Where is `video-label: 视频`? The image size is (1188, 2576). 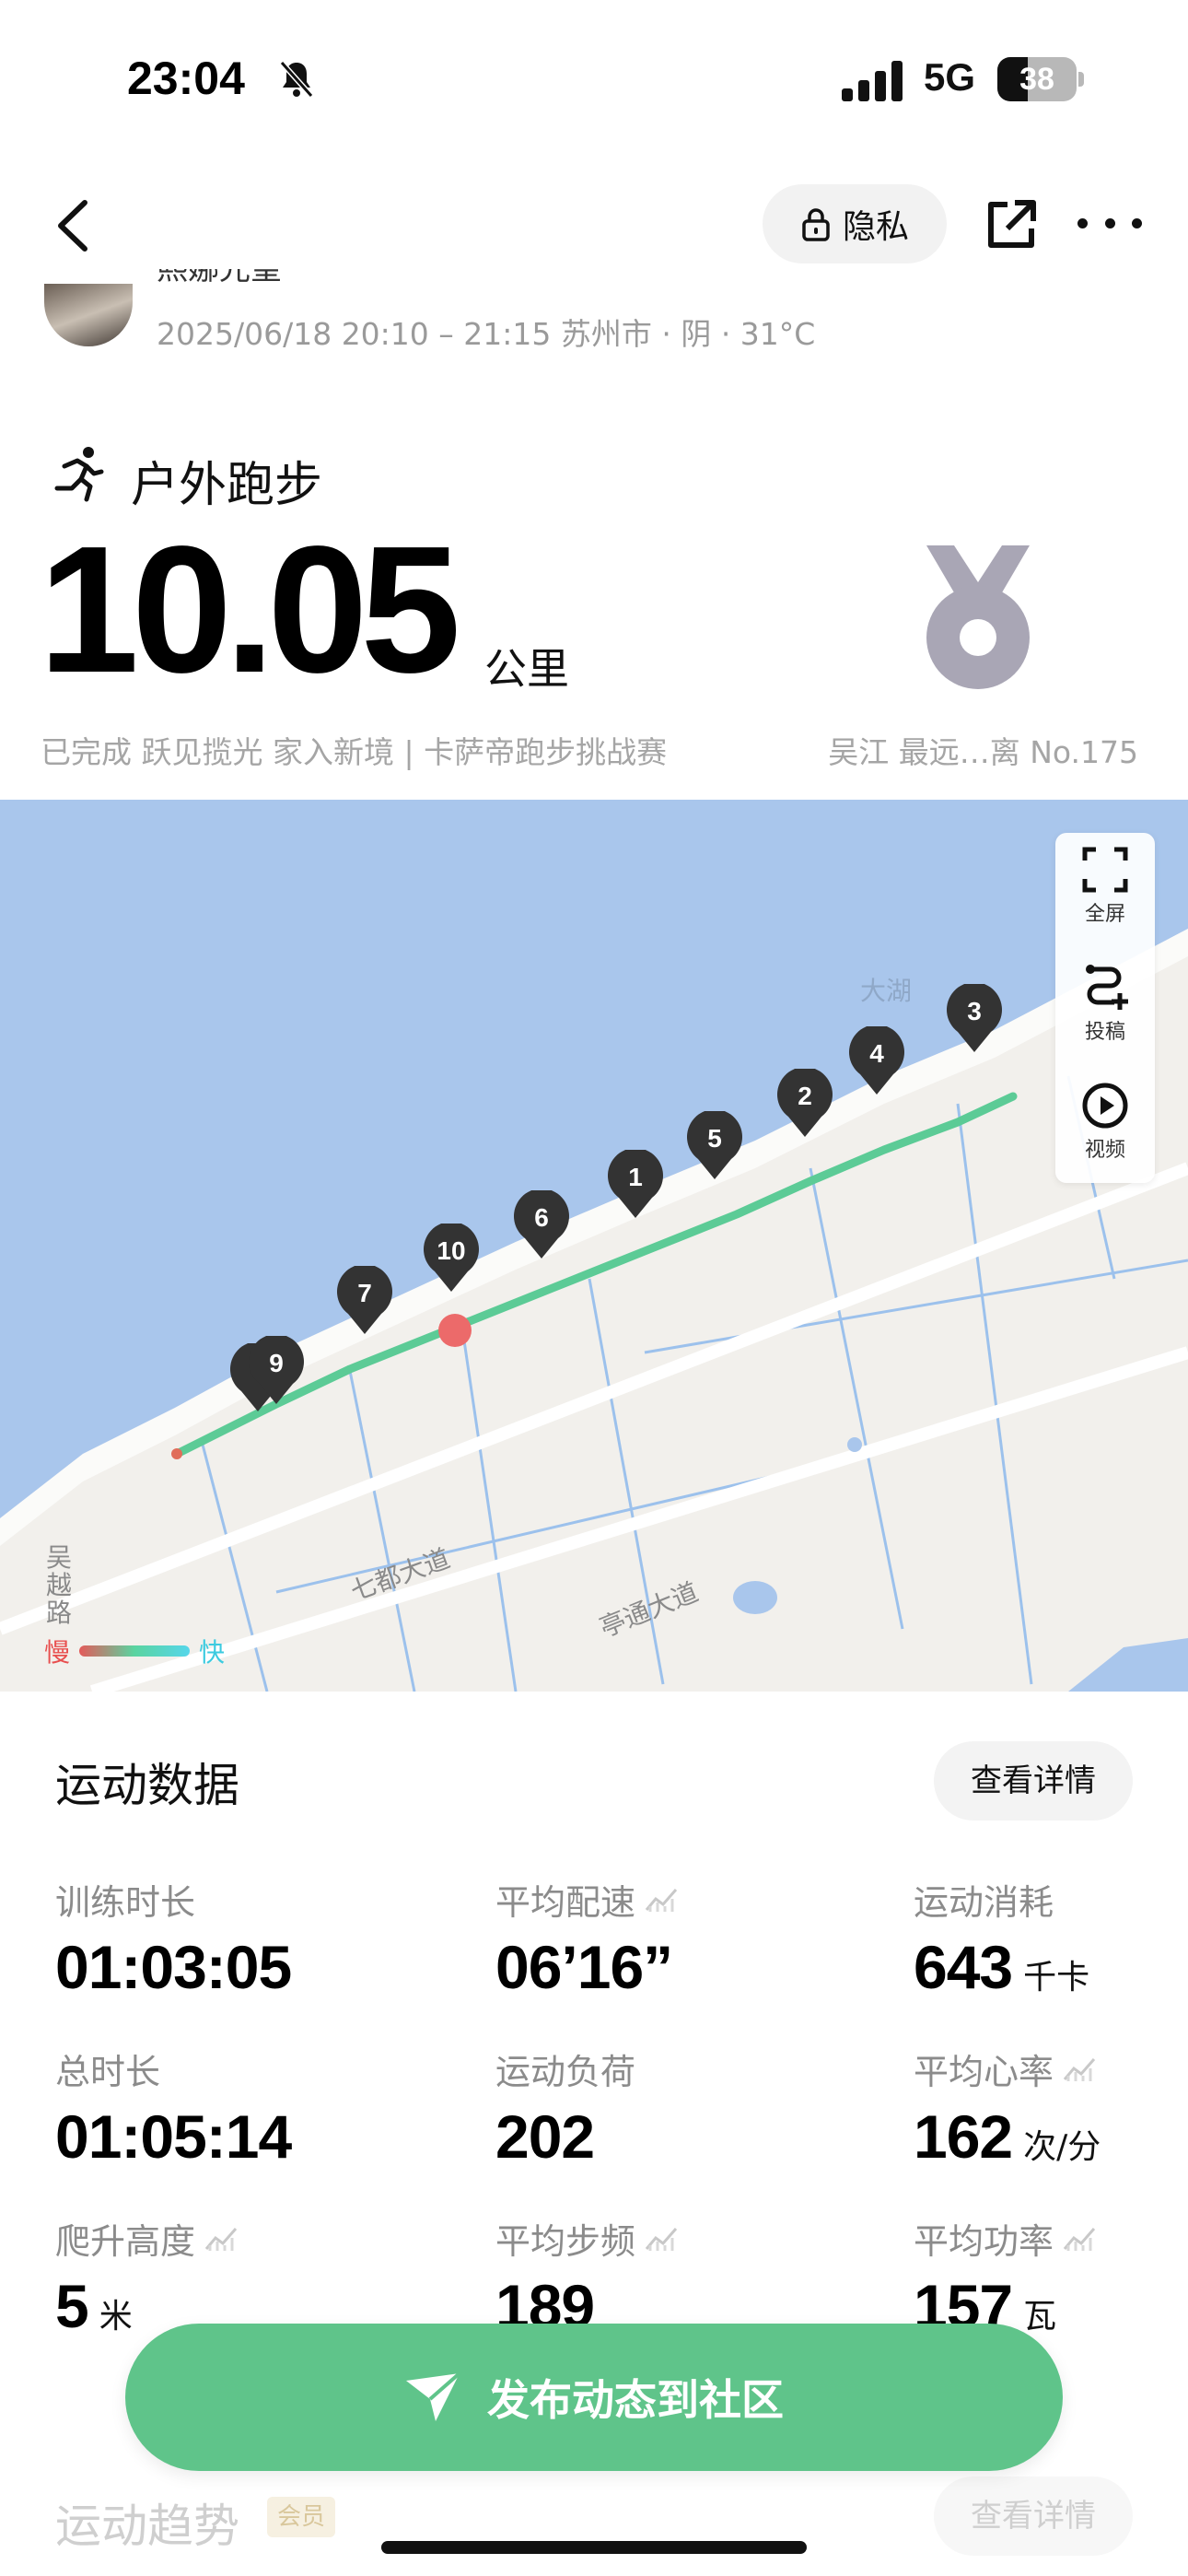 video-label: 视频 is located at coordinates (1104, 1150).